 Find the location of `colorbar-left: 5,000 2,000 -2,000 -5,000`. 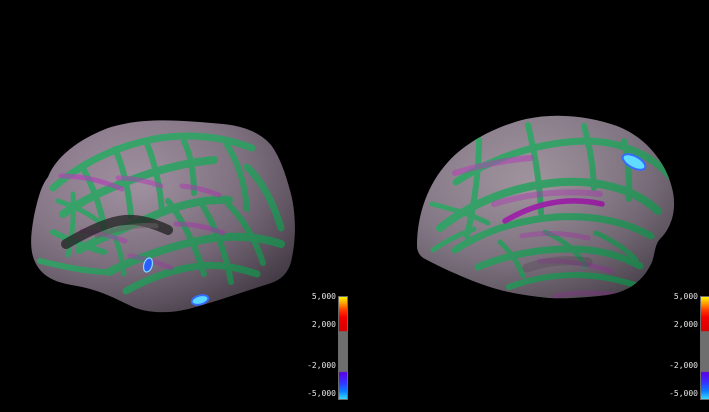

colorbar-left: 5,000 2,000 -2,000 -5,000 is located at coordinates (320, 346).